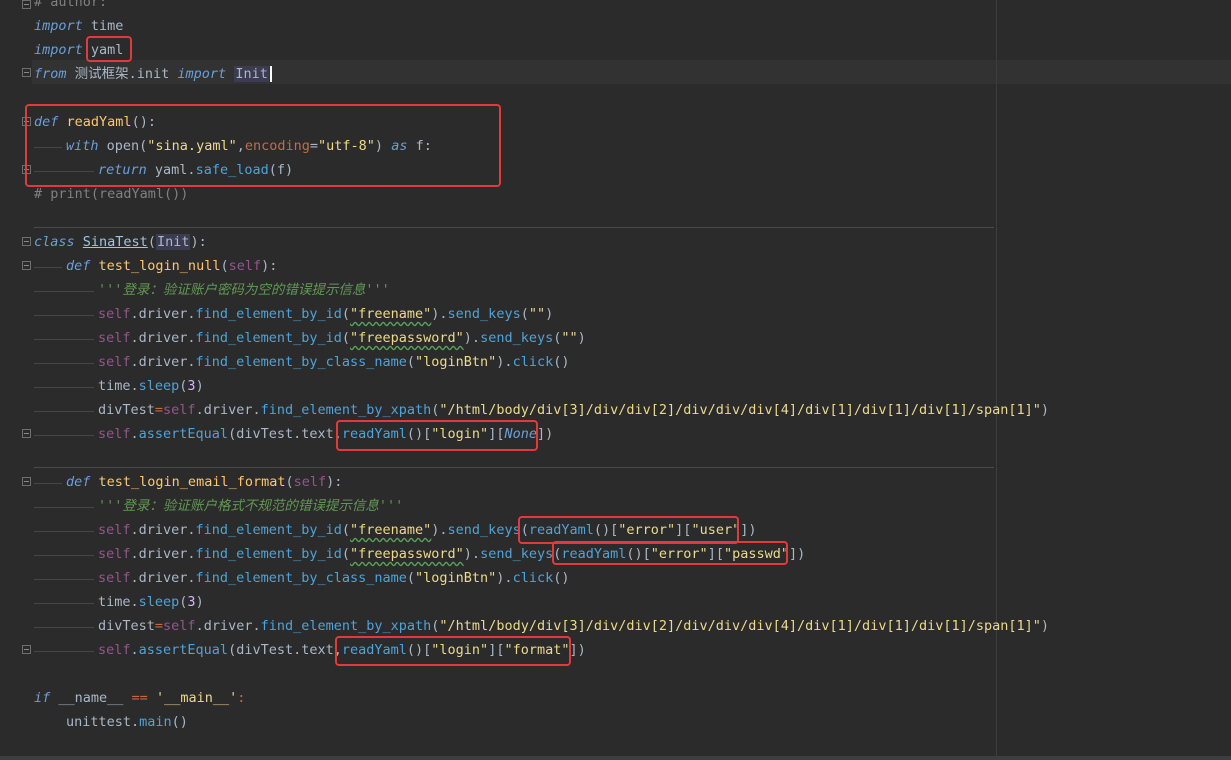  What do you see at coordinates (91, 698) in the screenshot?
I see `code-text: __name__` at bounding box center [91, 698].